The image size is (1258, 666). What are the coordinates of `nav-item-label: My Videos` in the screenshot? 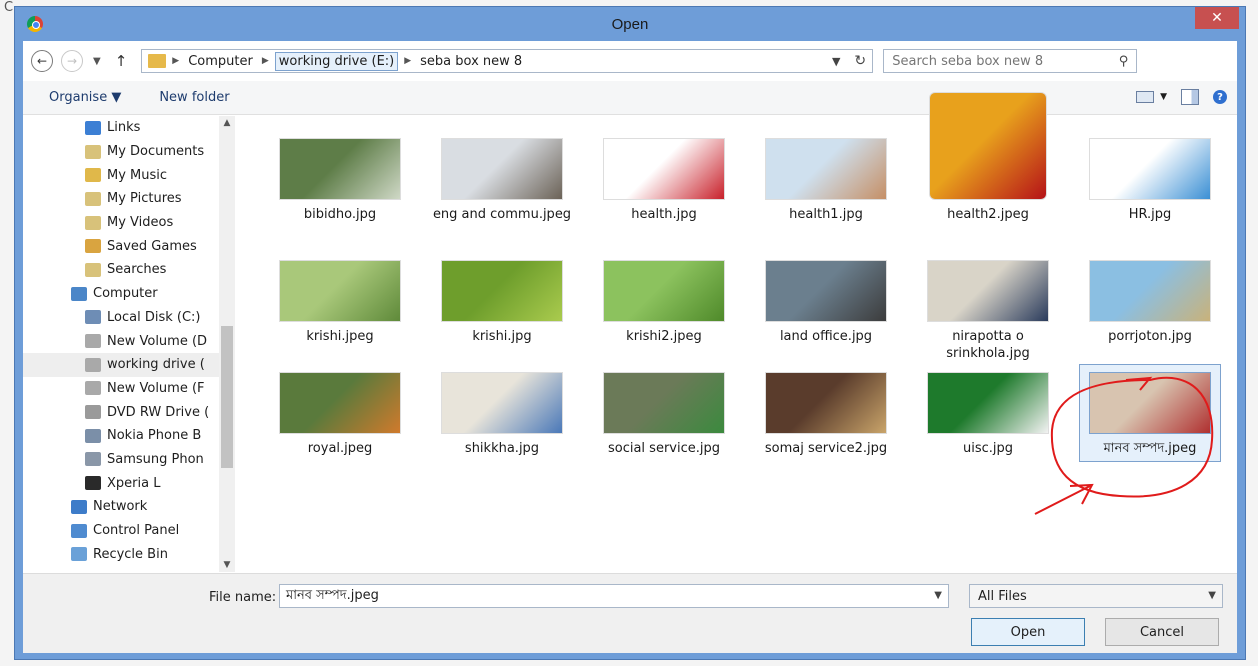 It's located at (140, 223).